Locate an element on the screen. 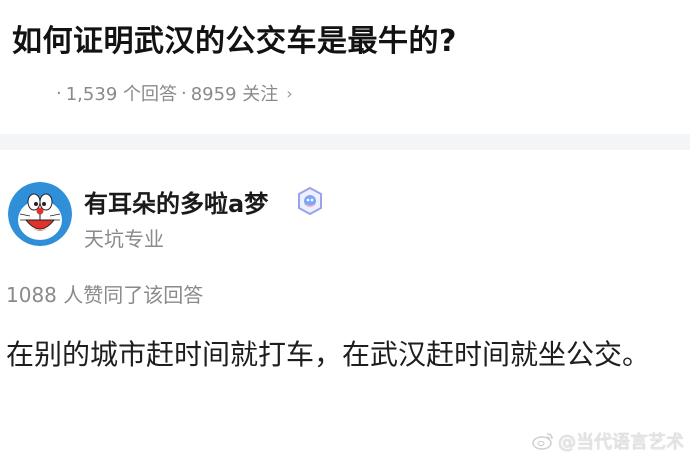 The width and height of the screenshot is (690, 464). vote-count: 1088 人赞同了该回答 is located at coordinates (105, 295).